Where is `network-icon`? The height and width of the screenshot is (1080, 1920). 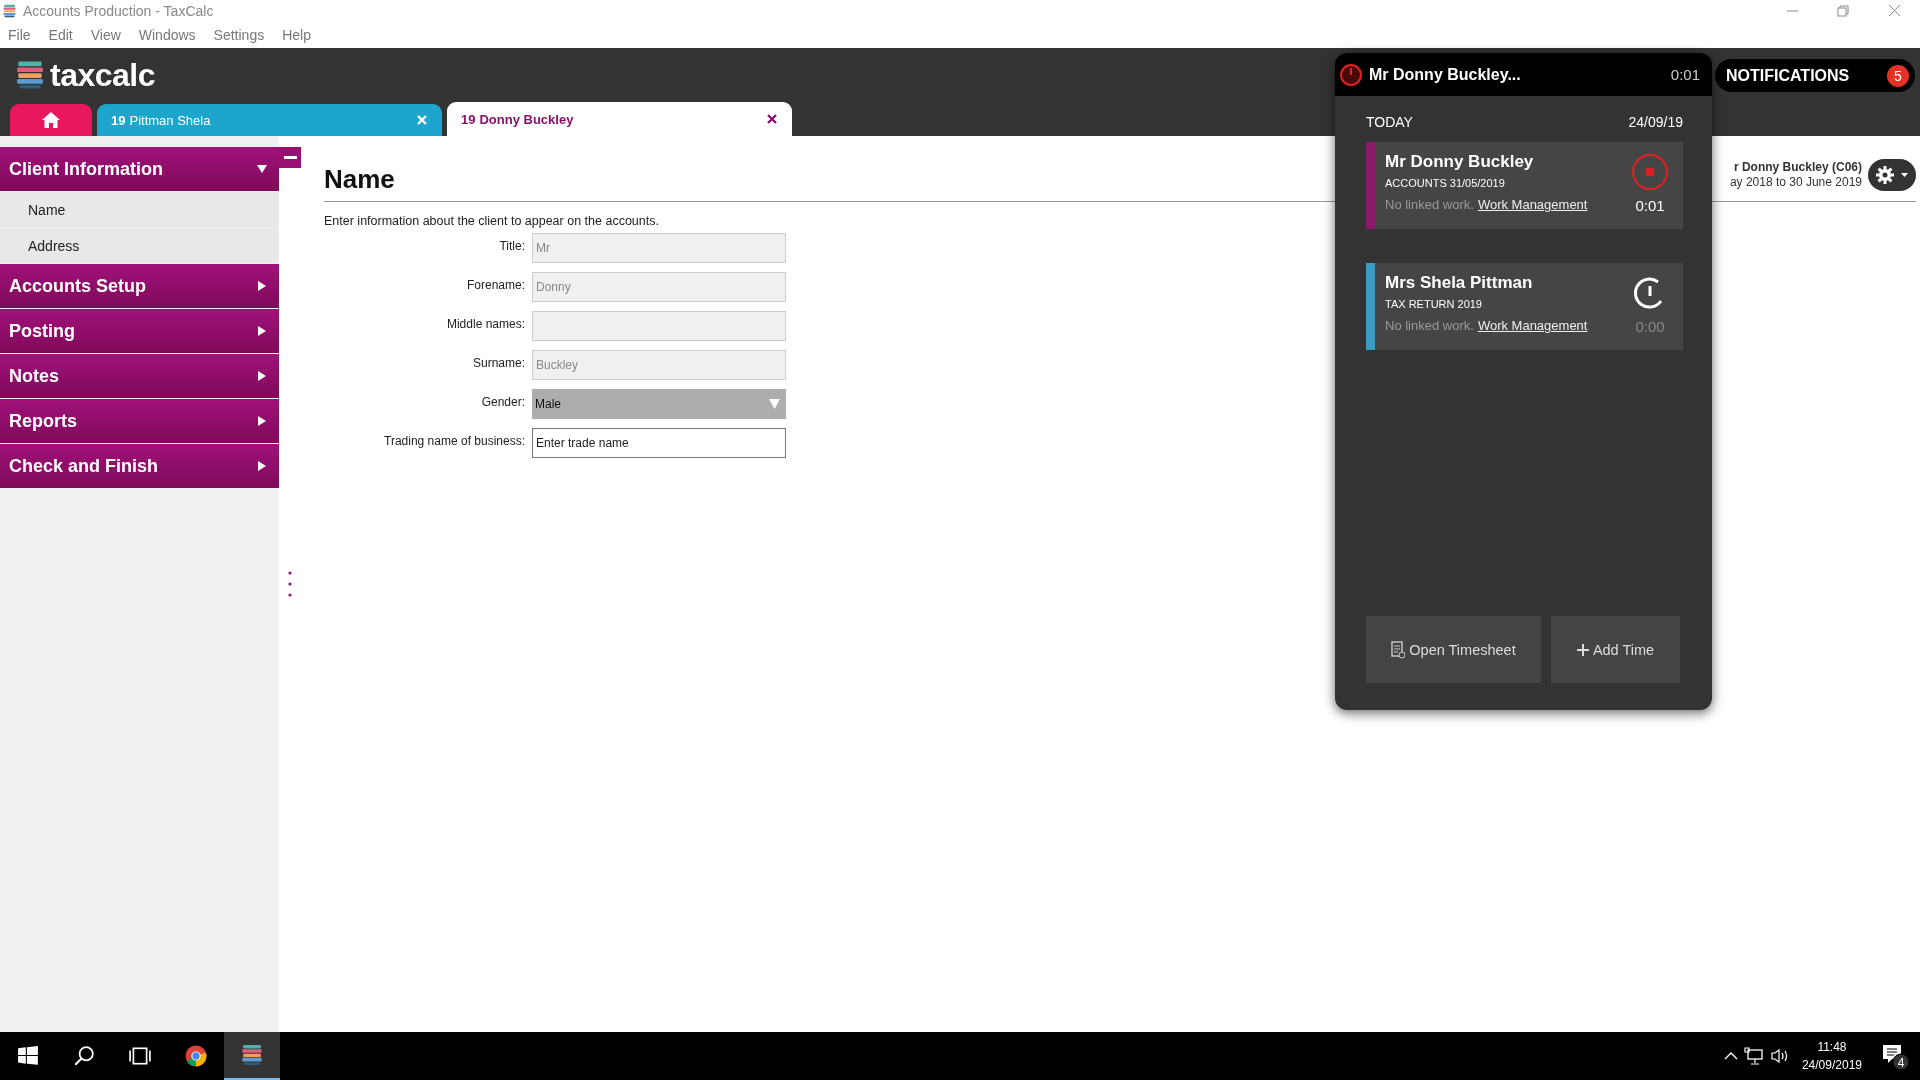
network-icon is located at coordinates (1753, 1056).